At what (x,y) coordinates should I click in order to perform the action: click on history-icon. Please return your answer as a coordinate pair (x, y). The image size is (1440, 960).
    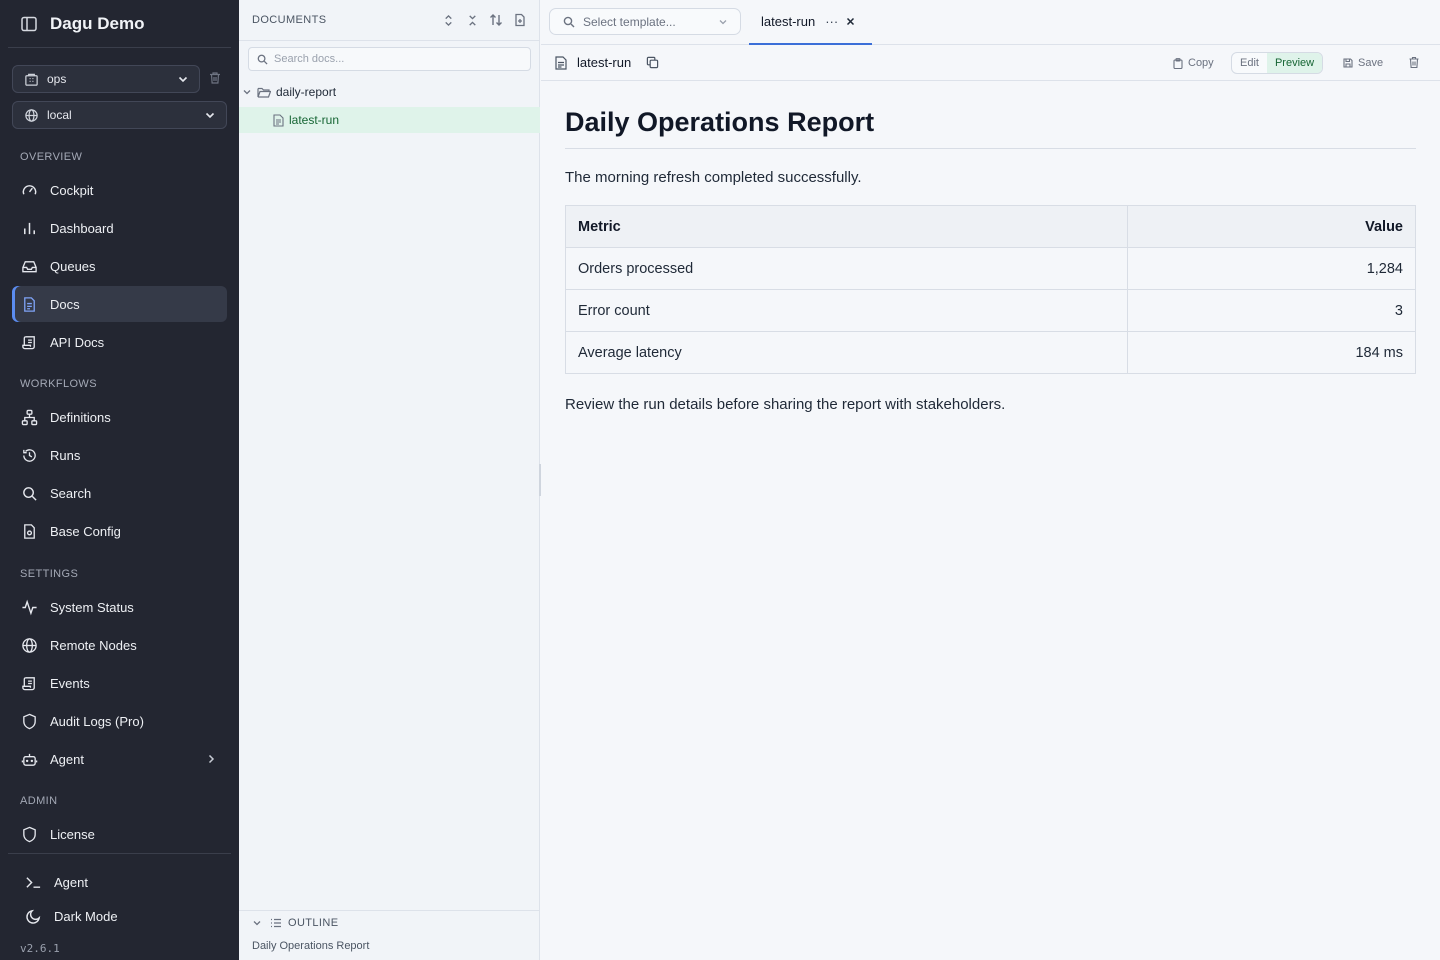
    Looking at the image, I should click on (29, 455).